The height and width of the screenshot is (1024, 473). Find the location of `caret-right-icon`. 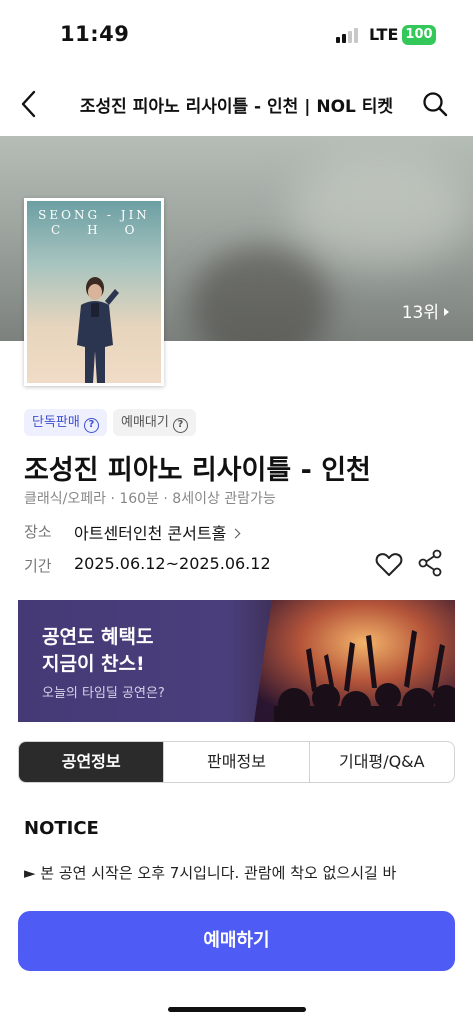

caret-right-icon is located at coordinates (446, 312).